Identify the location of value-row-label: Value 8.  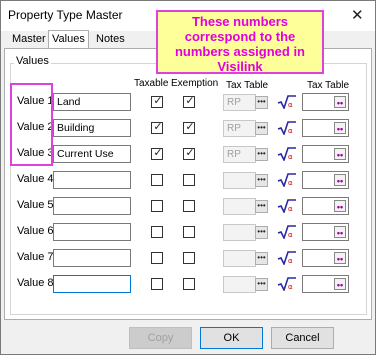
(35, 283).